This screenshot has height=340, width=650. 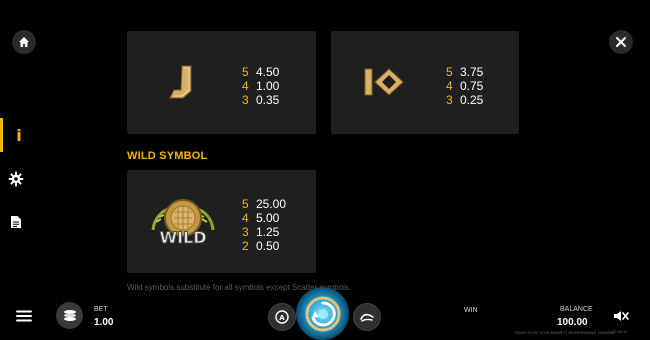 I want to click on svg-text: A, so click(x=282, y=318).